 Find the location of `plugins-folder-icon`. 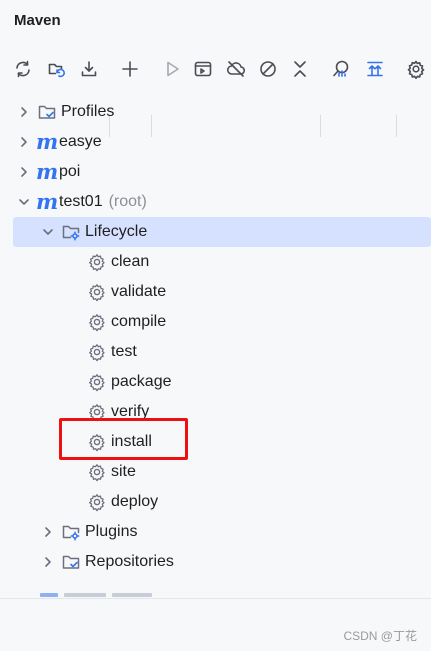

plugins-folder-icon is located at coordinates (71, 532).